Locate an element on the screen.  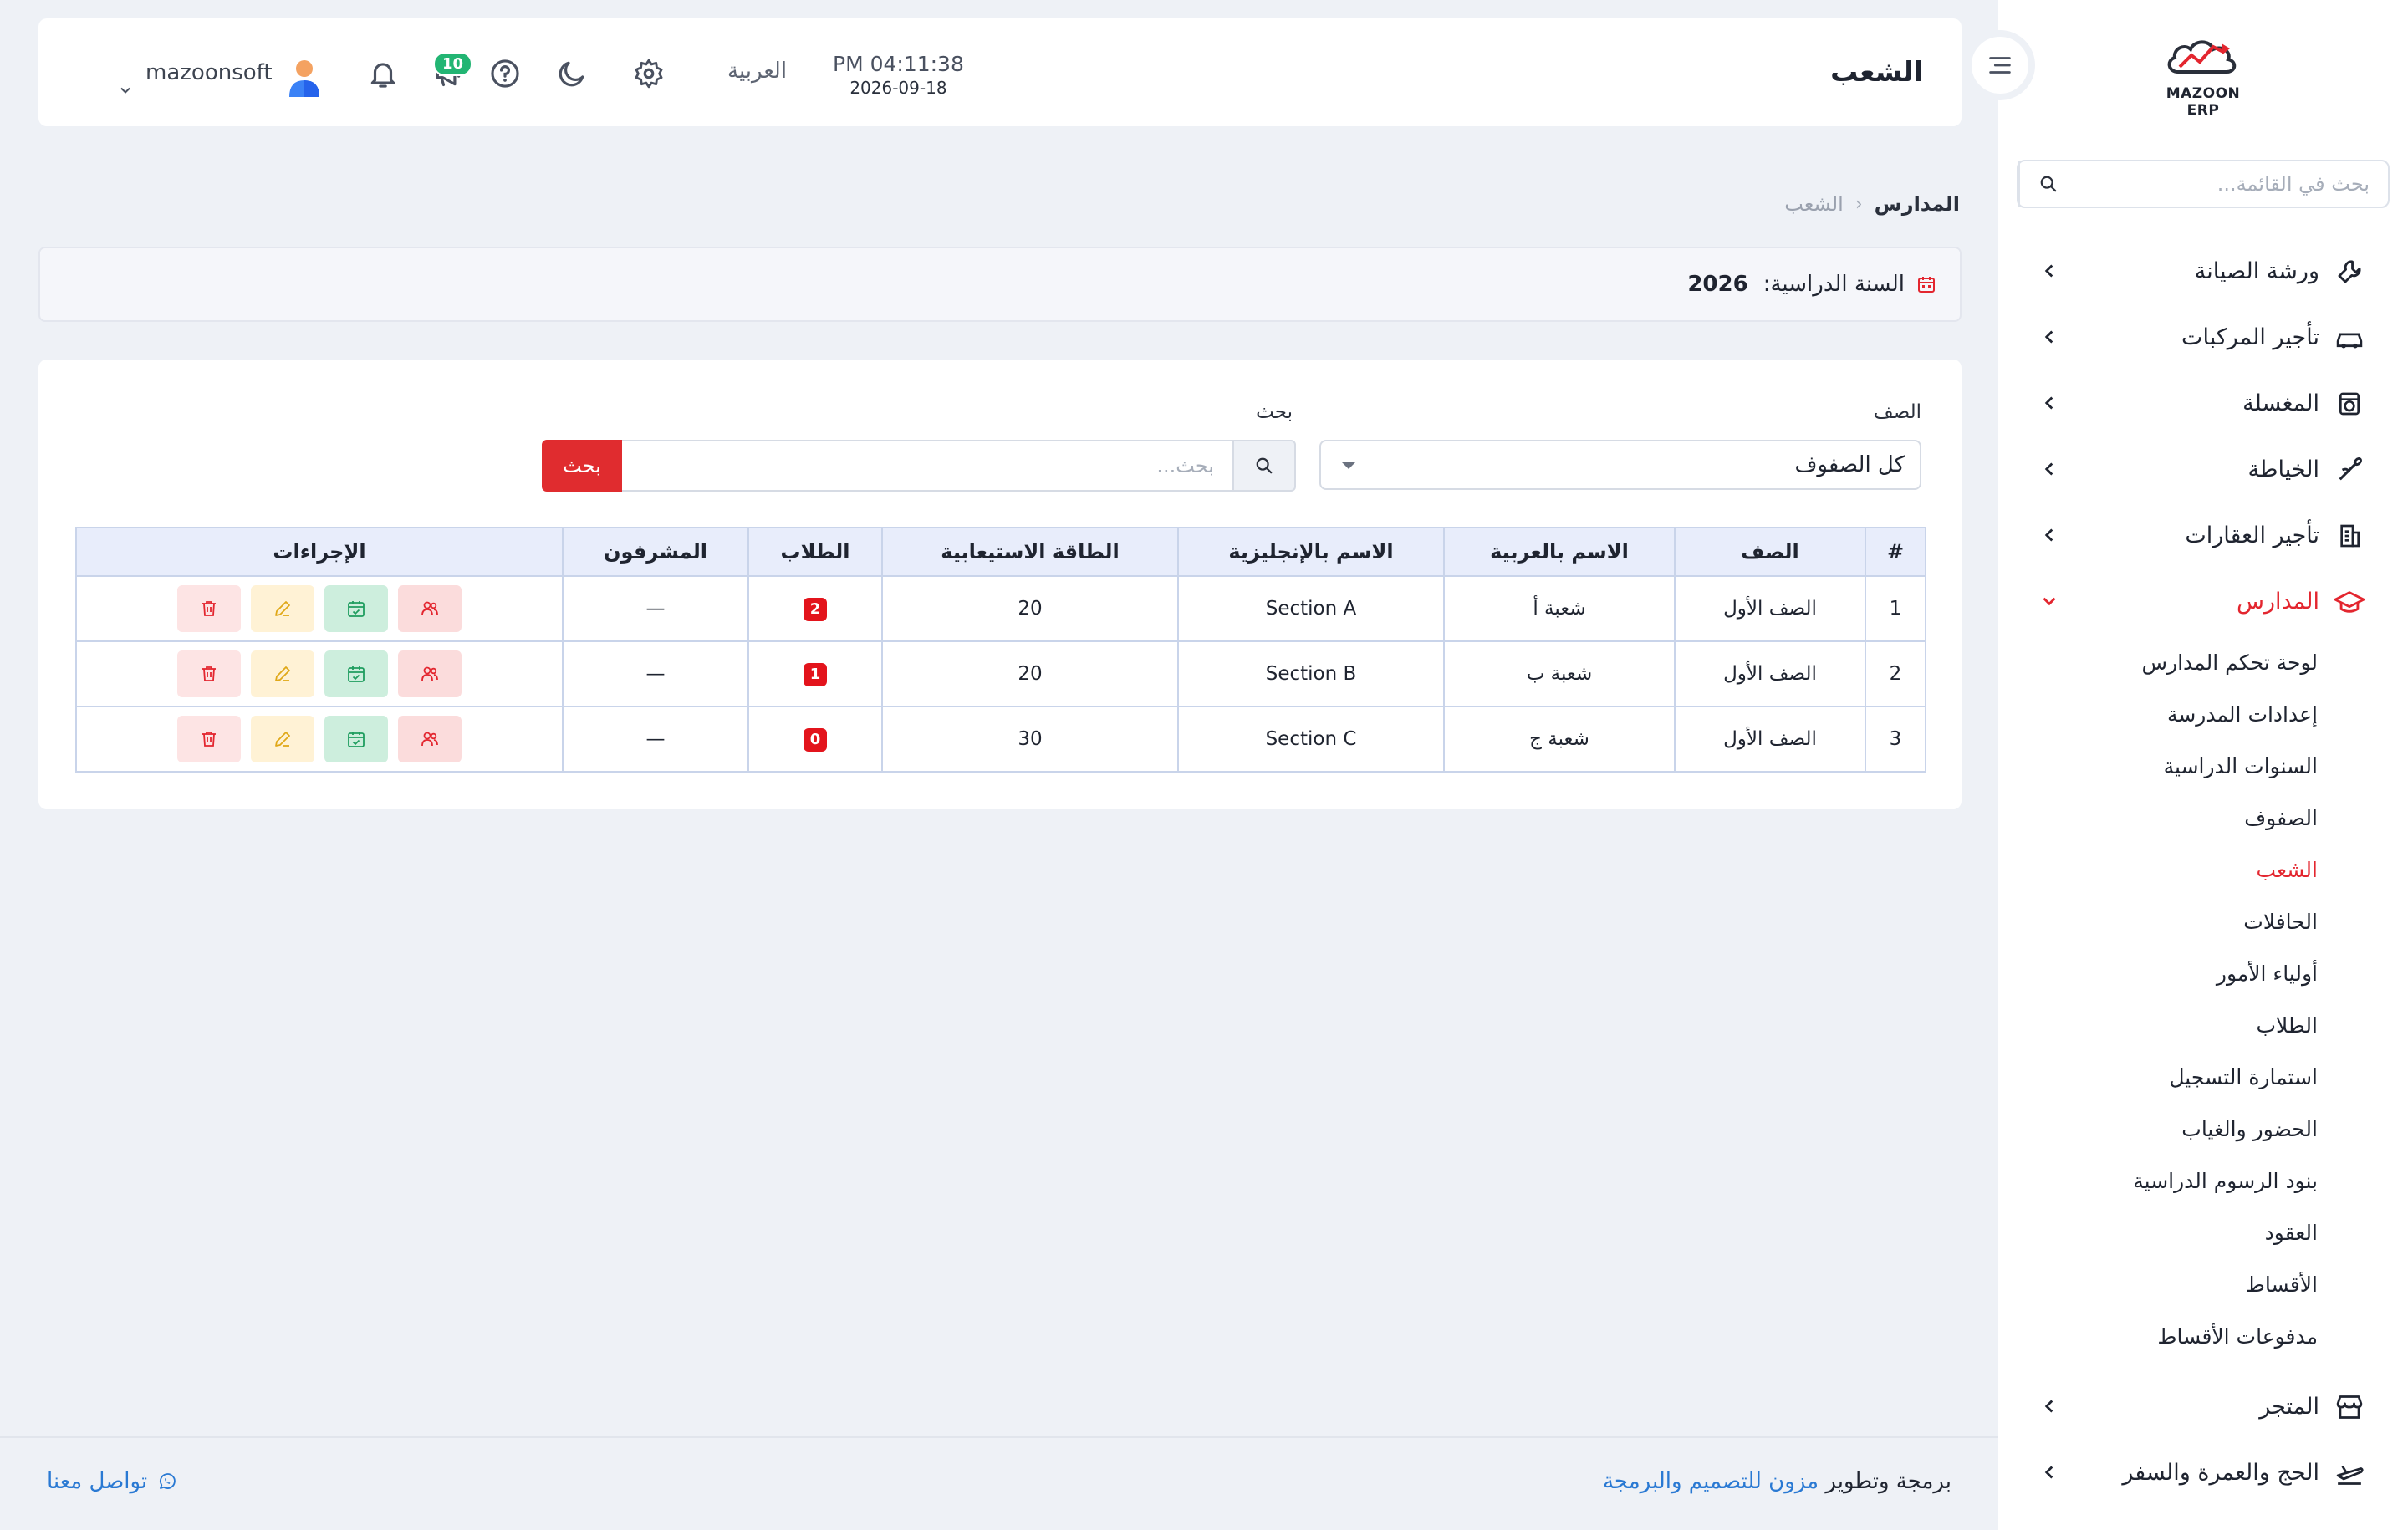
sidebar-item-car-rental: تأجير المركبات is located at coordinates (2203, 337).